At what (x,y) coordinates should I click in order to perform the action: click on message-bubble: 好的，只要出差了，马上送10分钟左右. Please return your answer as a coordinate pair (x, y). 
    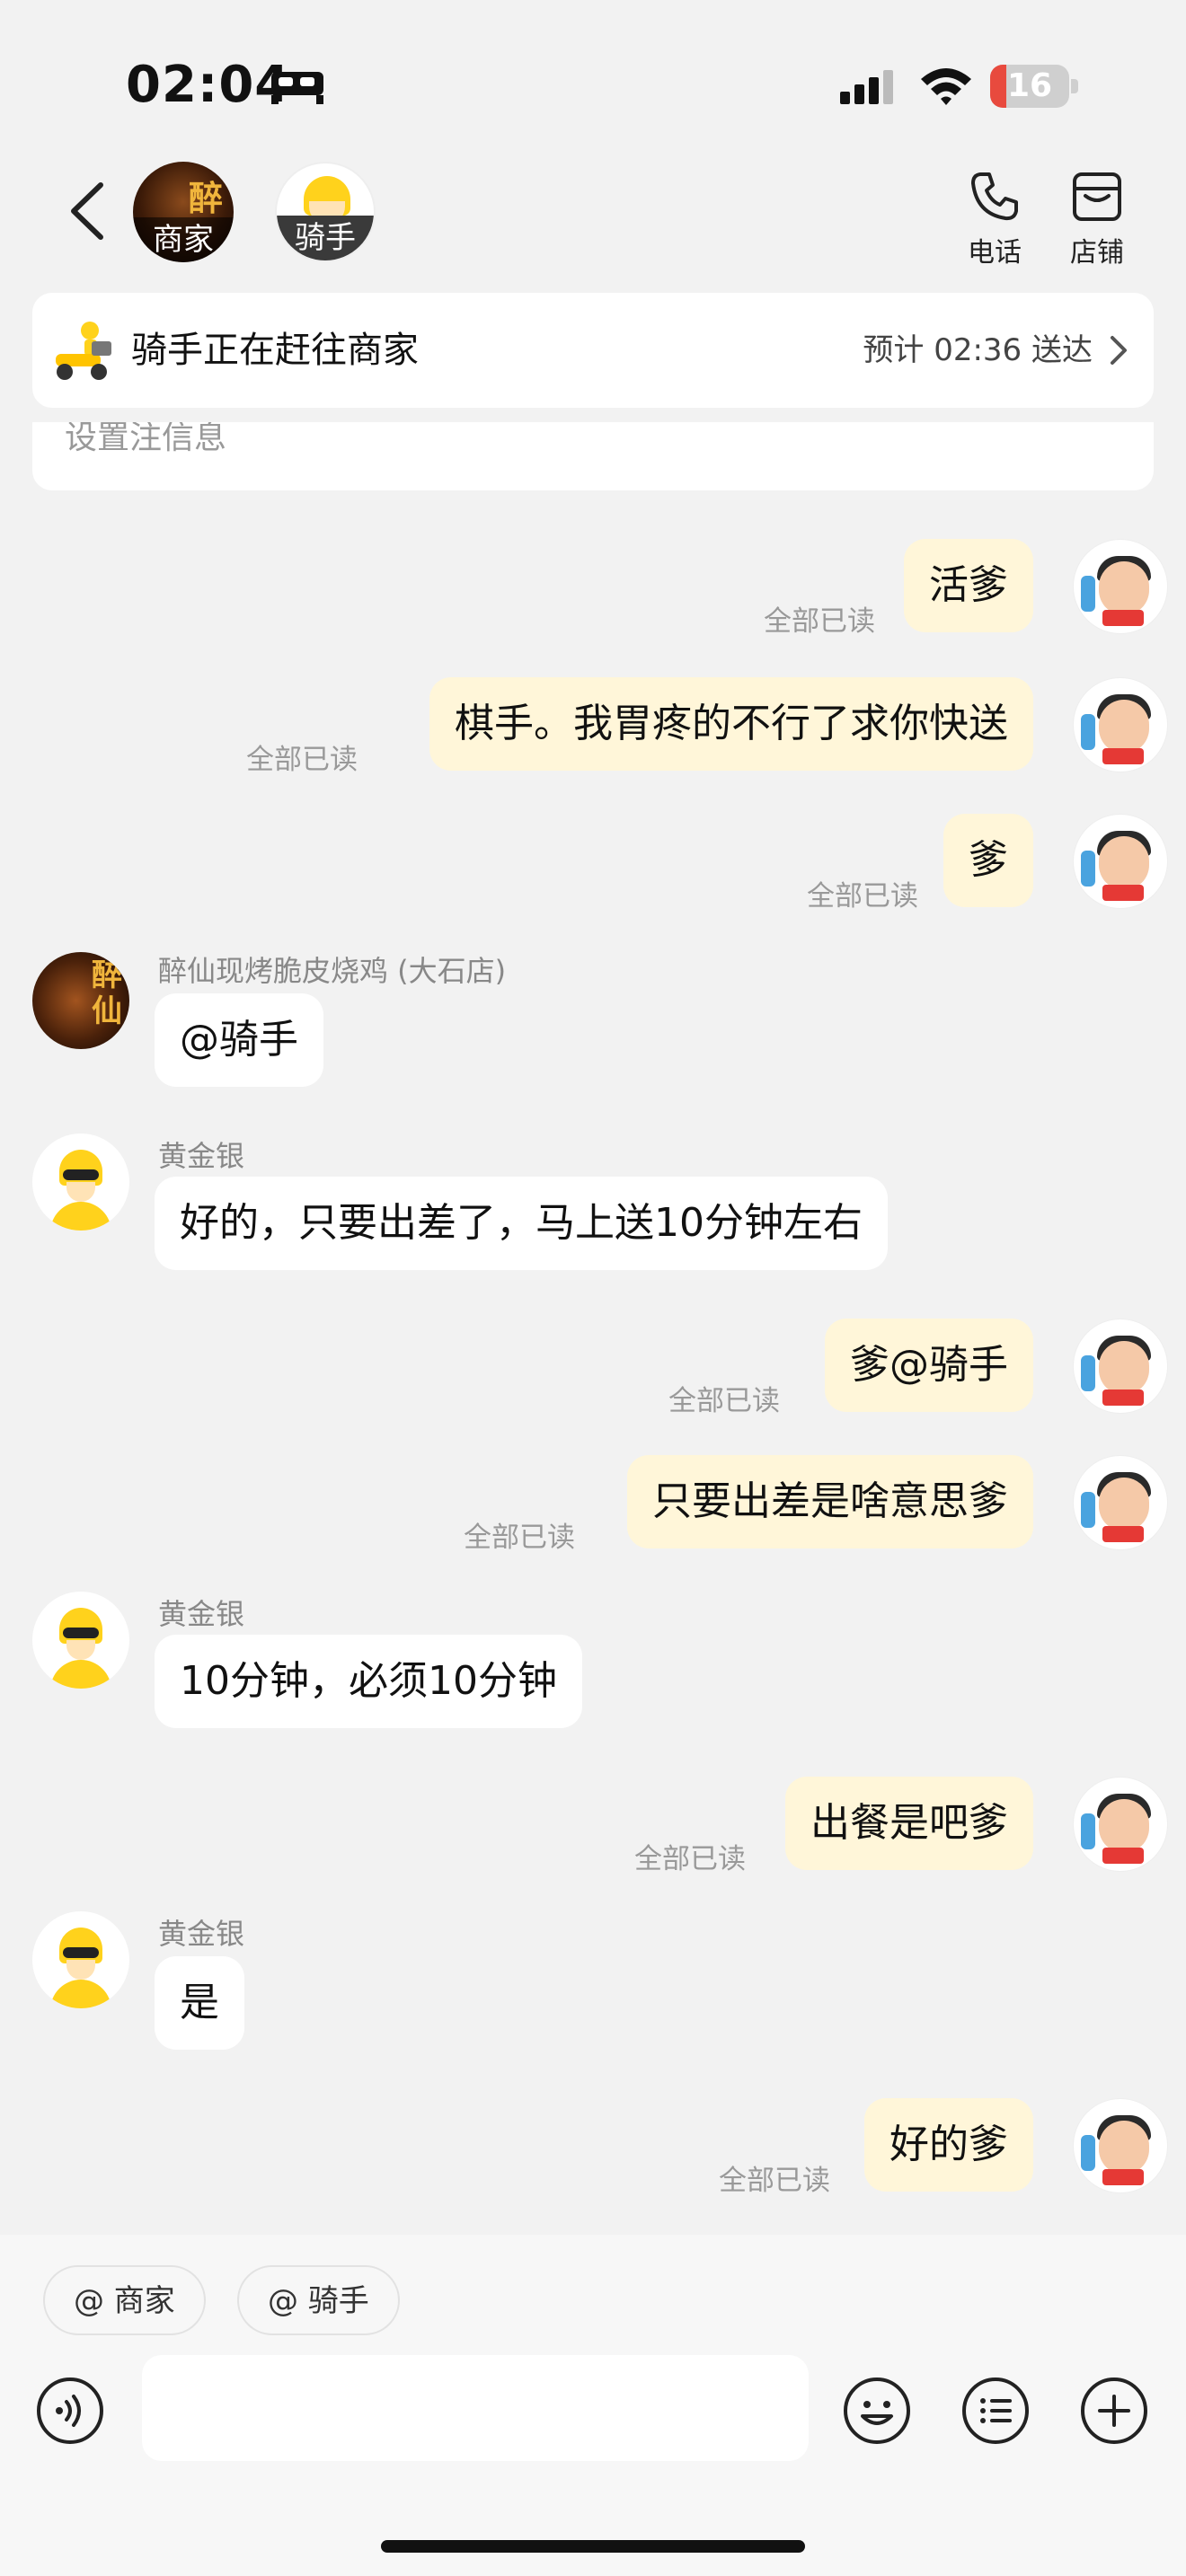
    Looking at the image, I should click on (521, 1223).